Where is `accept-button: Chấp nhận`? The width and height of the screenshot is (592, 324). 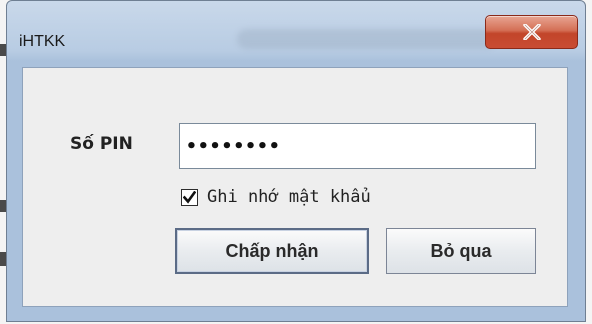
accept-button: Chấp nhận is located at coordinates (272, 251).